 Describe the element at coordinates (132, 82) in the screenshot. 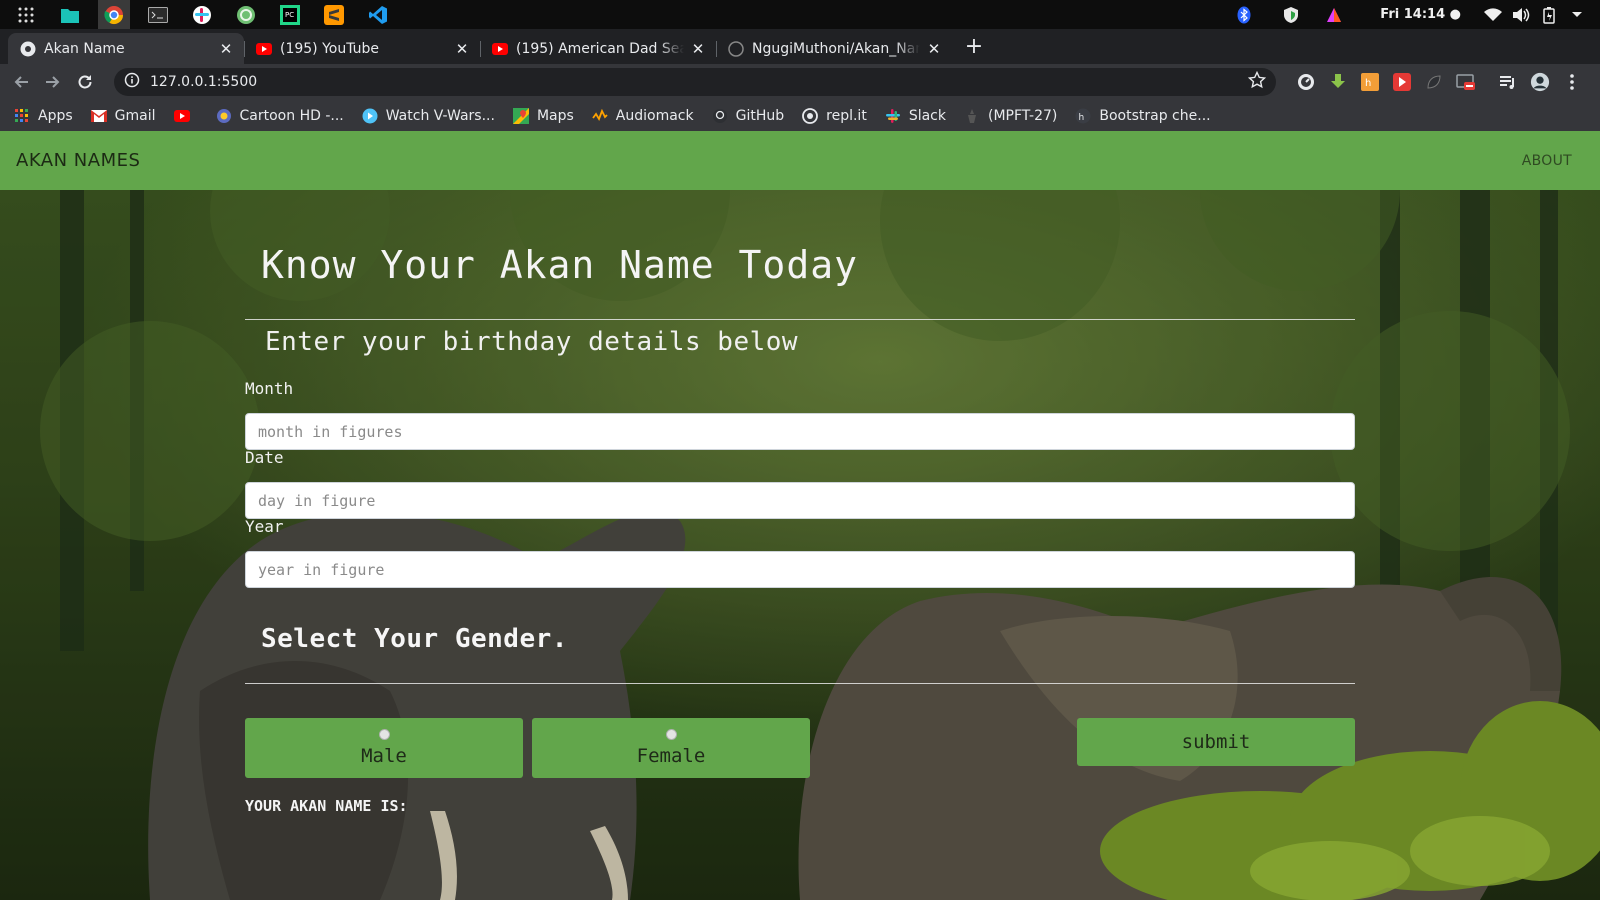

I see `info-icon` at that location.